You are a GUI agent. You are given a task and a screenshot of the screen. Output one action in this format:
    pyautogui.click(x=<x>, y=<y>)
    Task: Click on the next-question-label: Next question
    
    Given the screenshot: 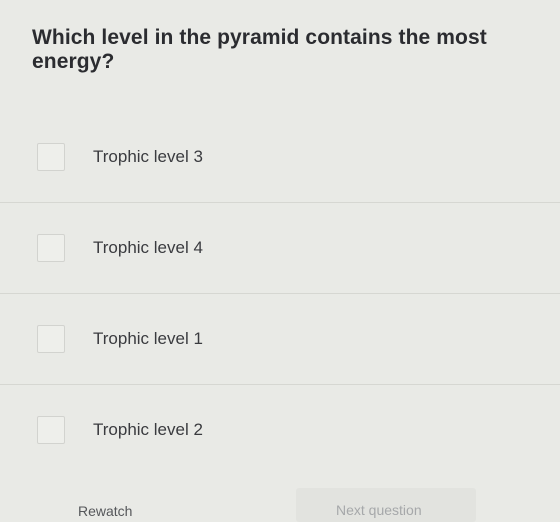 What is the action you would take?
    pyautogui.click(x=379, y=510)
    